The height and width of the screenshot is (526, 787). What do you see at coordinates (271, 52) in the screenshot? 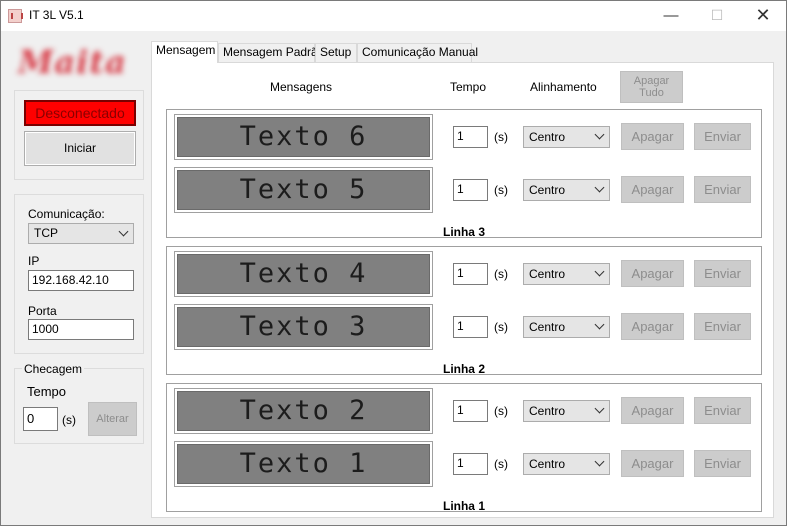
I see `tab-mensagem-padrao: Mensagem Padrão` at bounding box center [271, 52].